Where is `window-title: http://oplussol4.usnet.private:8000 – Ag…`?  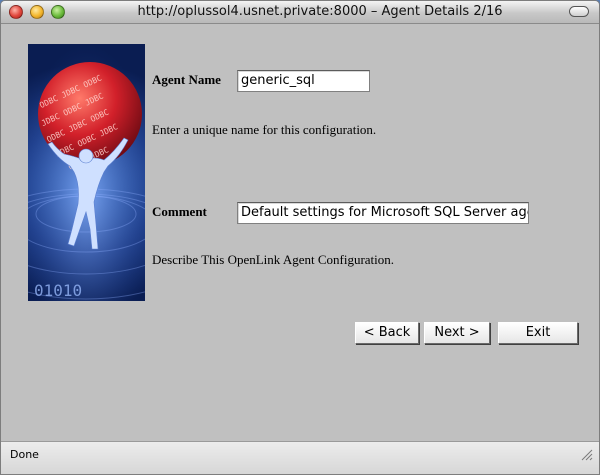
window-title: http://oplussol4.usnet.private:8000 – Ag… is located at coordinates (320, 11).